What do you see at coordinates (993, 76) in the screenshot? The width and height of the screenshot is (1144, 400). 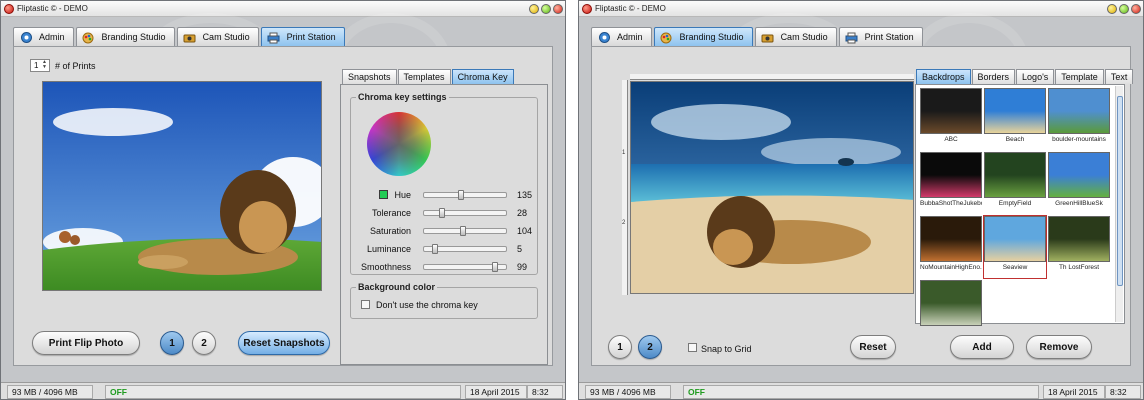 I see `tab-borders: Borders` at bounding box center [993, 76].